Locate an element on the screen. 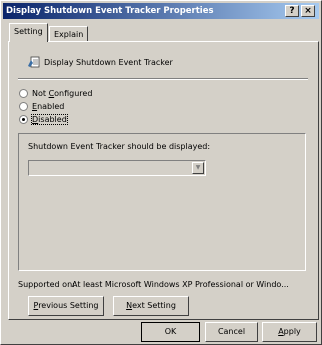  help-button: ? is located at coordinates (292, 11).